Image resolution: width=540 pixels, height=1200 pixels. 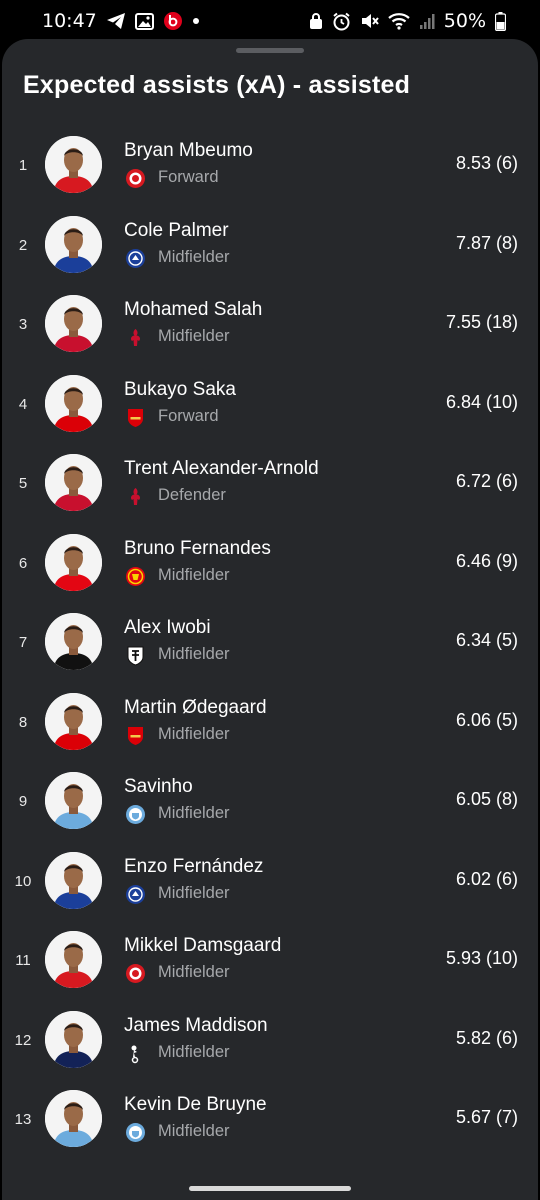 What do you see at coordinates (135, 576) in the screenshot?
I see `man-utd-crest-icon` at bounding box center [135, 576].